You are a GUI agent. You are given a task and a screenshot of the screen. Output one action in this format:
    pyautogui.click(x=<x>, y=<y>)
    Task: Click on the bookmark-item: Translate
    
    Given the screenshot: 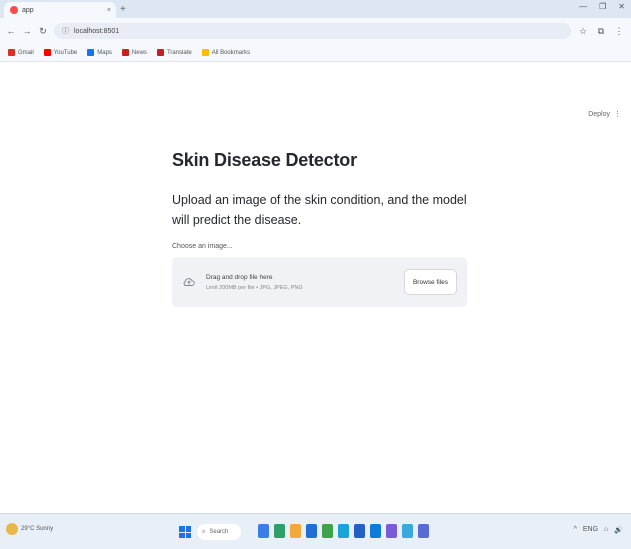 What is the action you would take?
    pyautogui.click(x=174, y=52)
    